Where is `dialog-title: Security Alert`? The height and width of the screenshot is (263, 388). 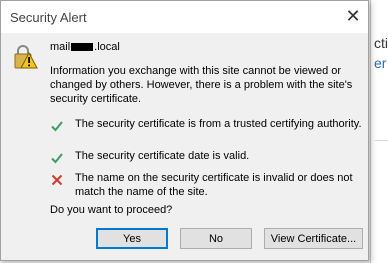 dialog-title: Security Alert is located at coordinates (48, 17).